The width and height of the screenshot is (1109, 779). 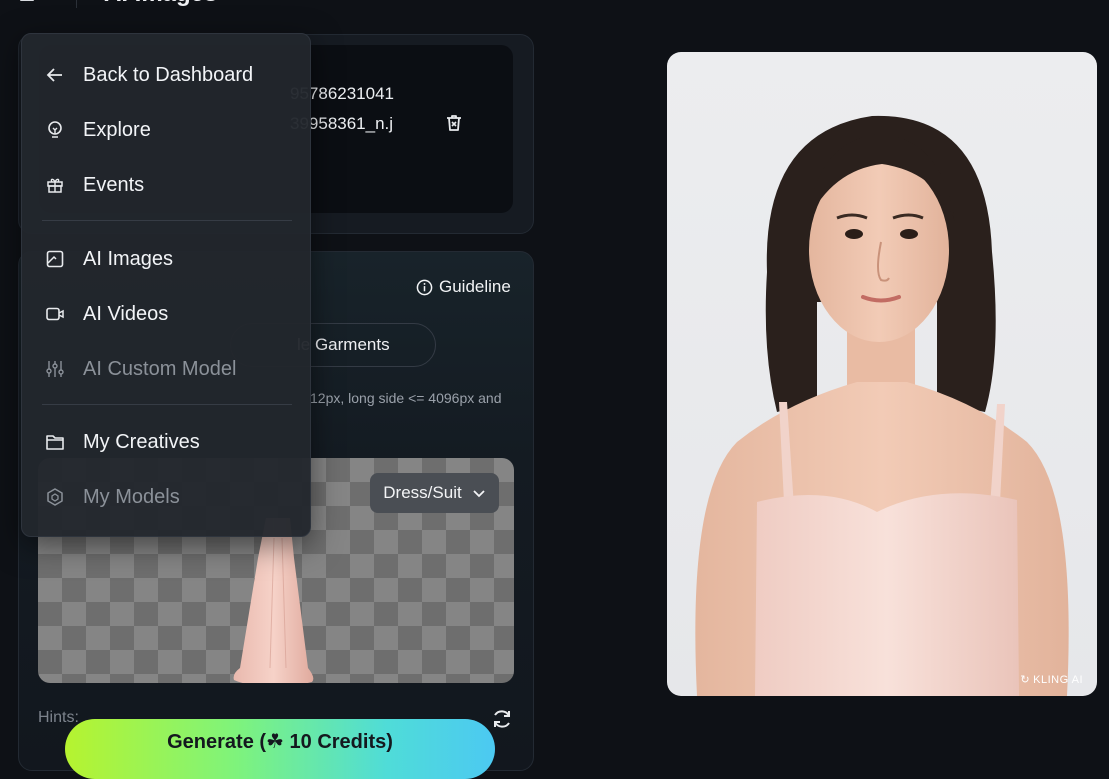 What do you see at coordinates (273, 600) in the screenshot?
I see `garment-image` at bounding box center [273, 600].